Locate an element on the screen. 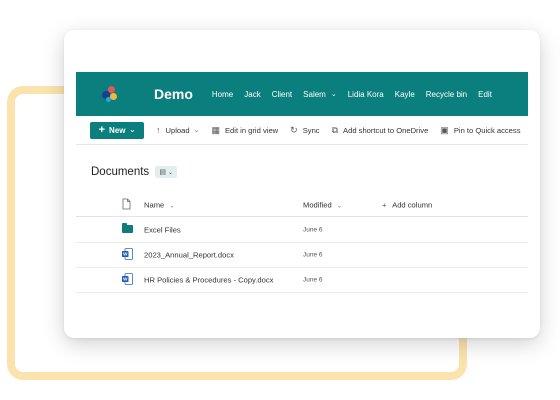 Image resolution: width=560 pixels, height=400 pixels. add-shortcut-button: ⧉ Add shortcut to OneDrive is located at coordinates (380, 130).